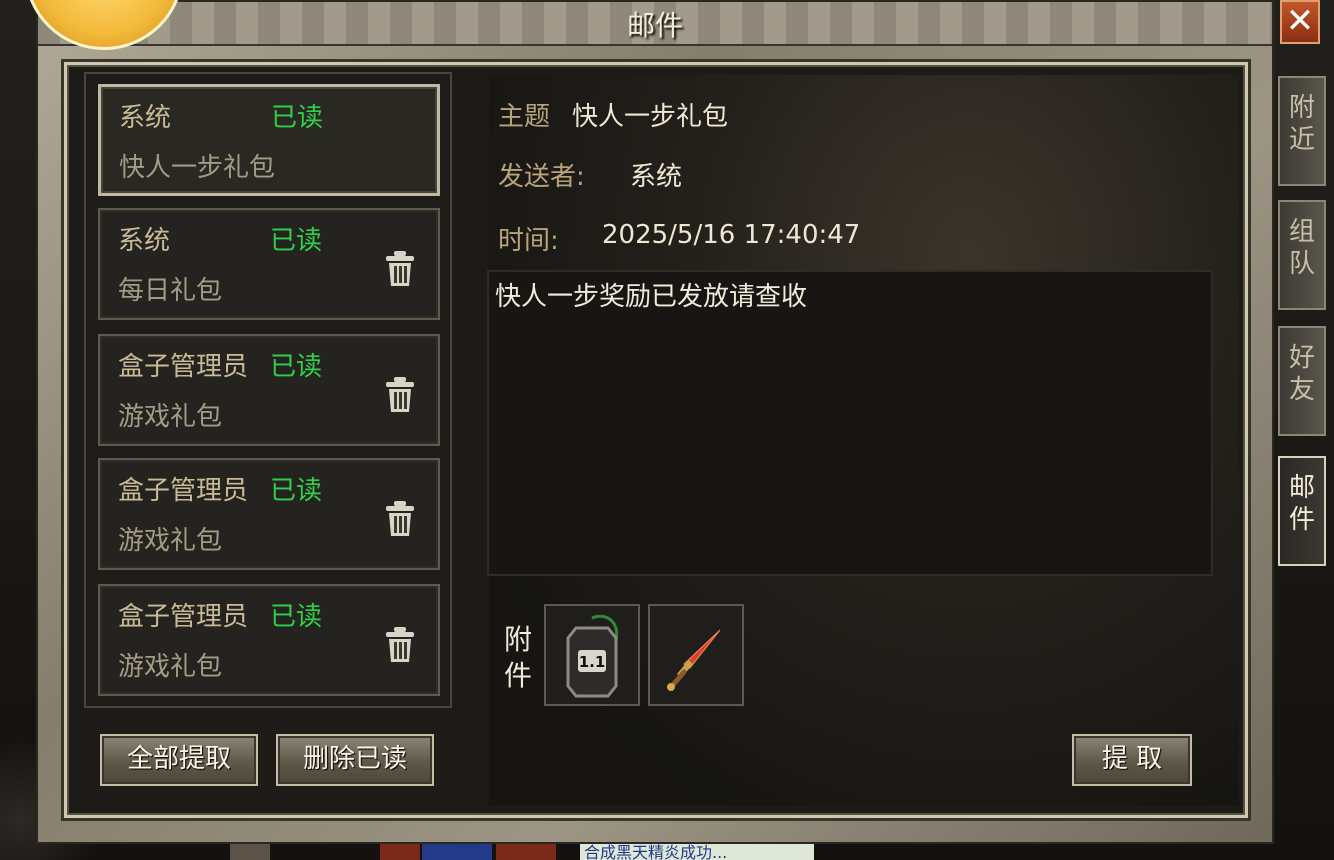 The image size is (1334, 860). What do you see at coordinates (197, 168) in the screenshot?
I see `mail-title: 快人一步礼包` at bounding box center [197, 168].